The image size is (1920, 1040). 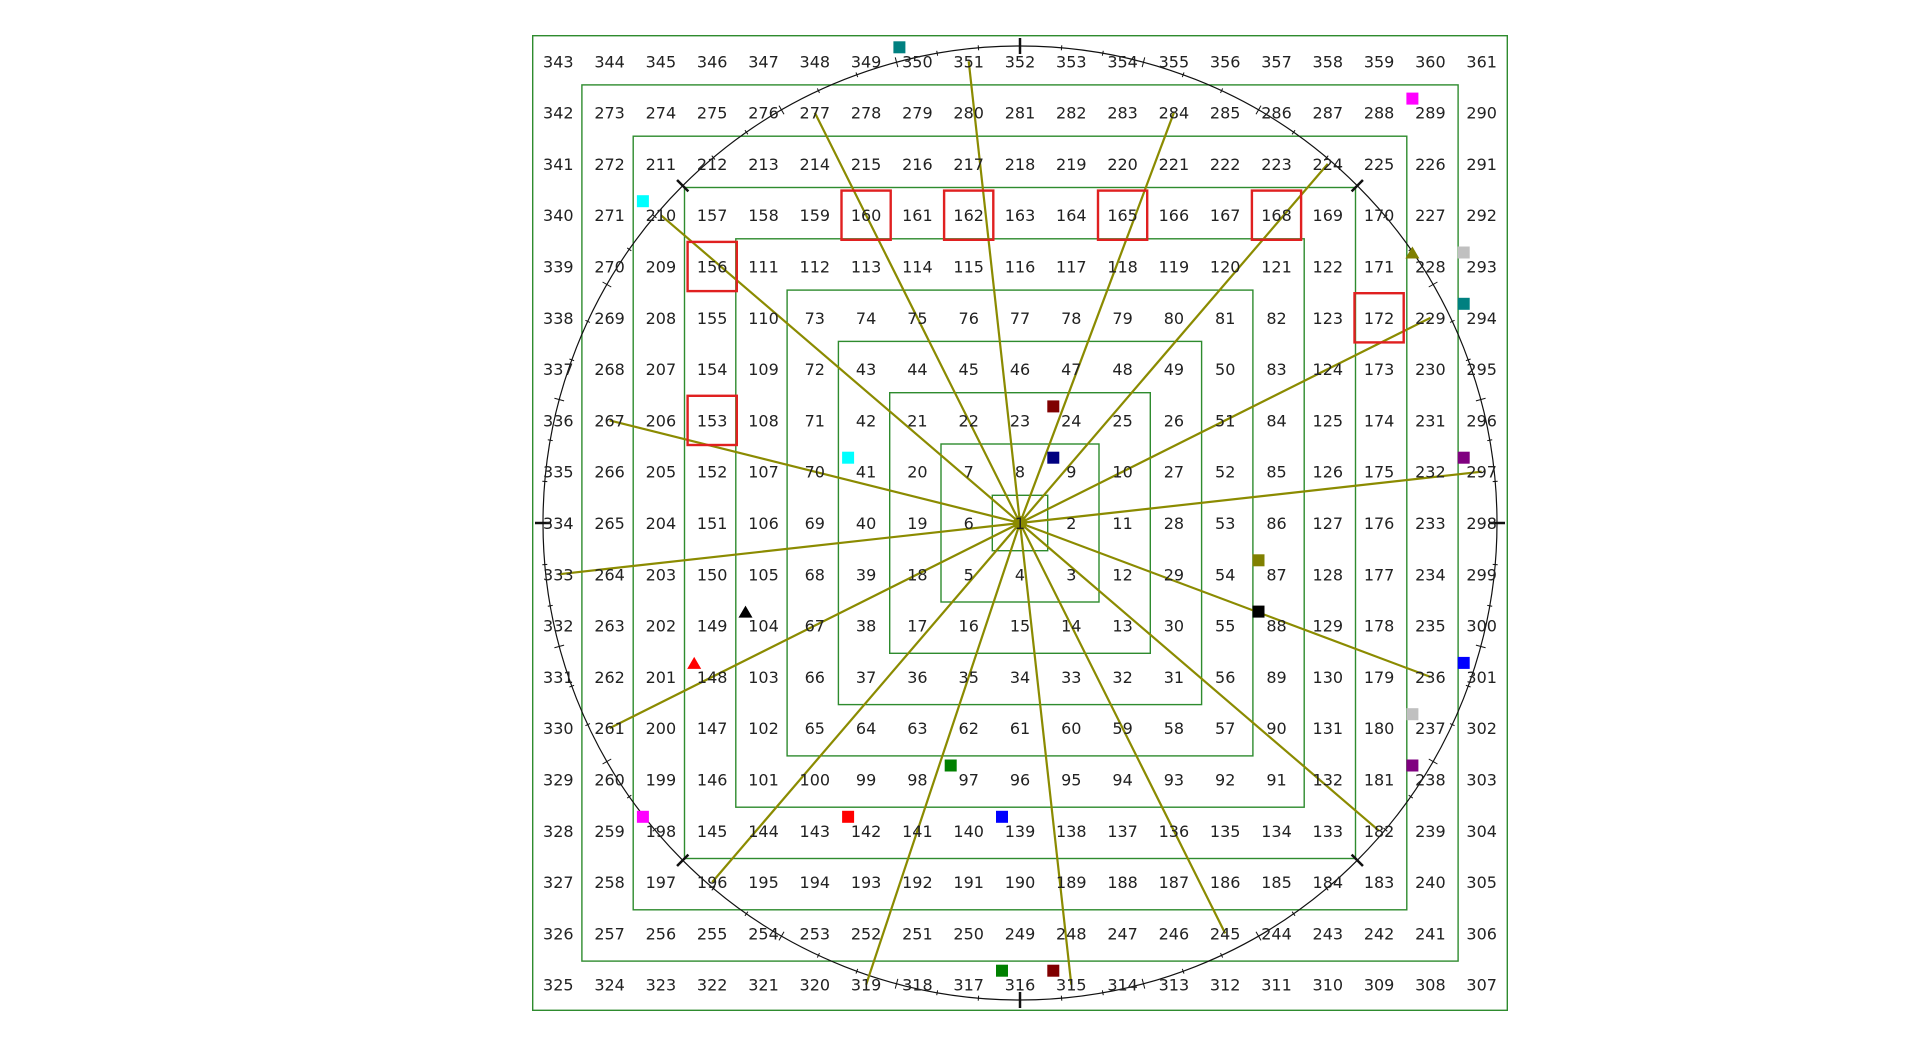 I want to click on cell-number: 271, so click(x=609, y=215).